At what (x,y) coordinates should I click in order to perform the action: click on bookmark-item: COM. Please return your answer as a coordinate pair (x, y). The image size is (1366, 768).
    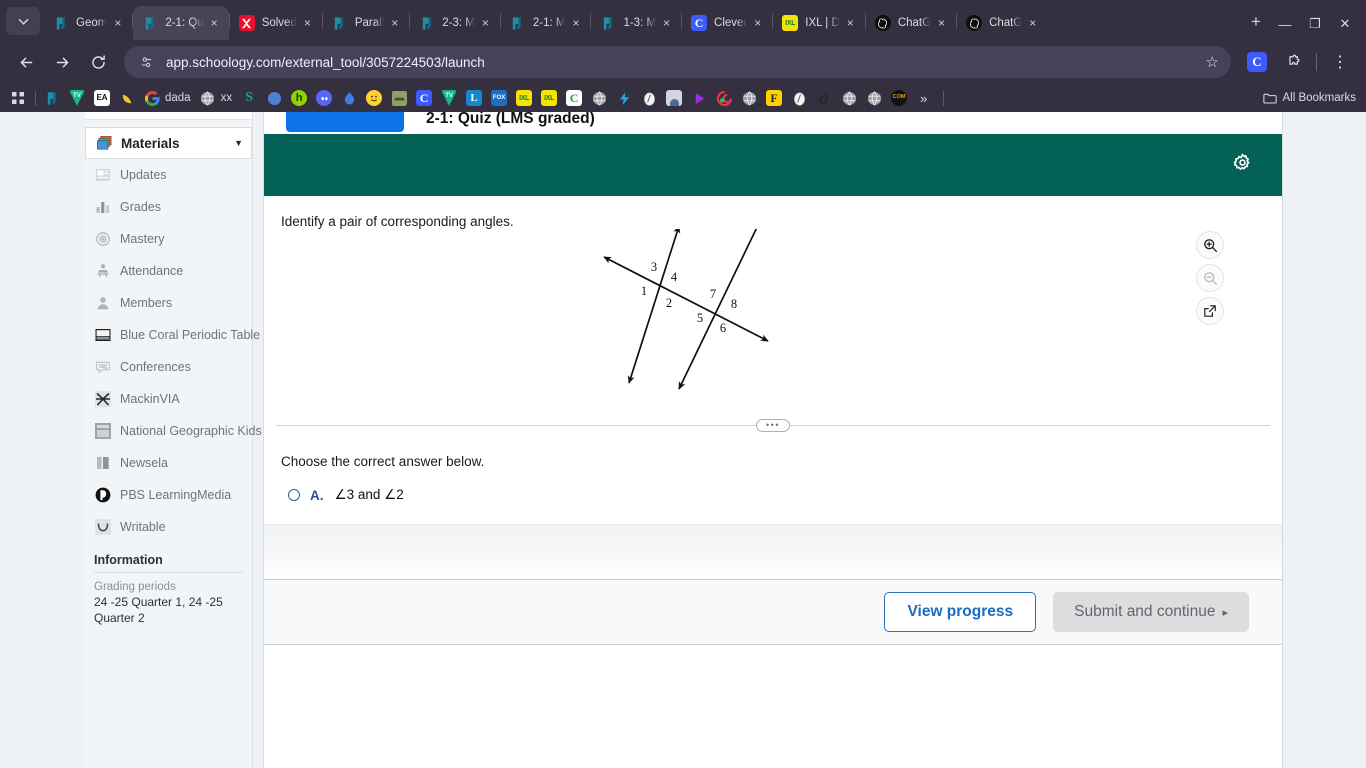
    Looking at the image, I should click on (899, 98).